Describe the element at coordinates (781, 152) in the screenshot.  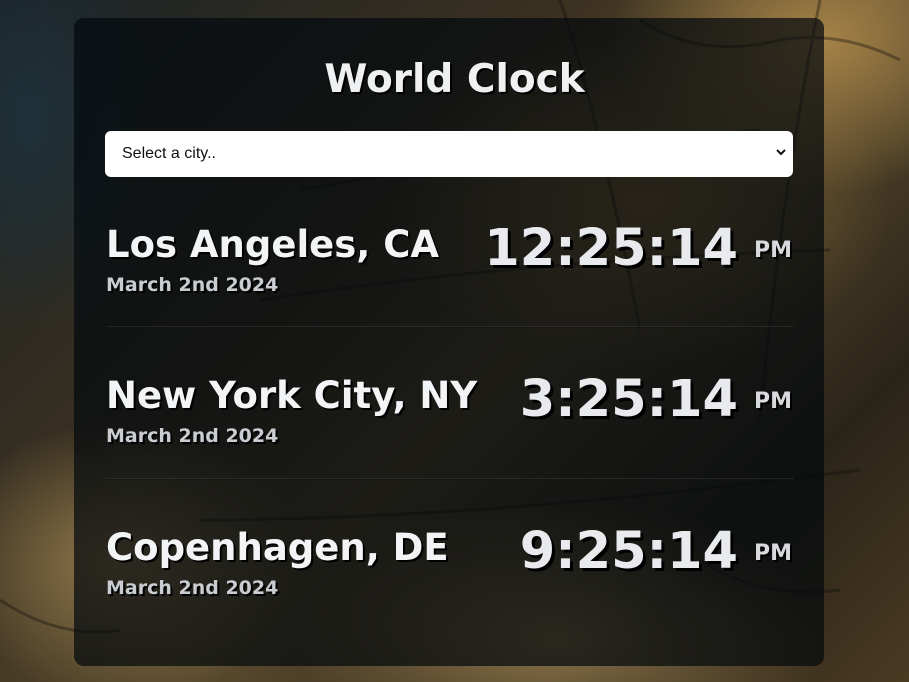
I see `chevron-down-icon` at that location.